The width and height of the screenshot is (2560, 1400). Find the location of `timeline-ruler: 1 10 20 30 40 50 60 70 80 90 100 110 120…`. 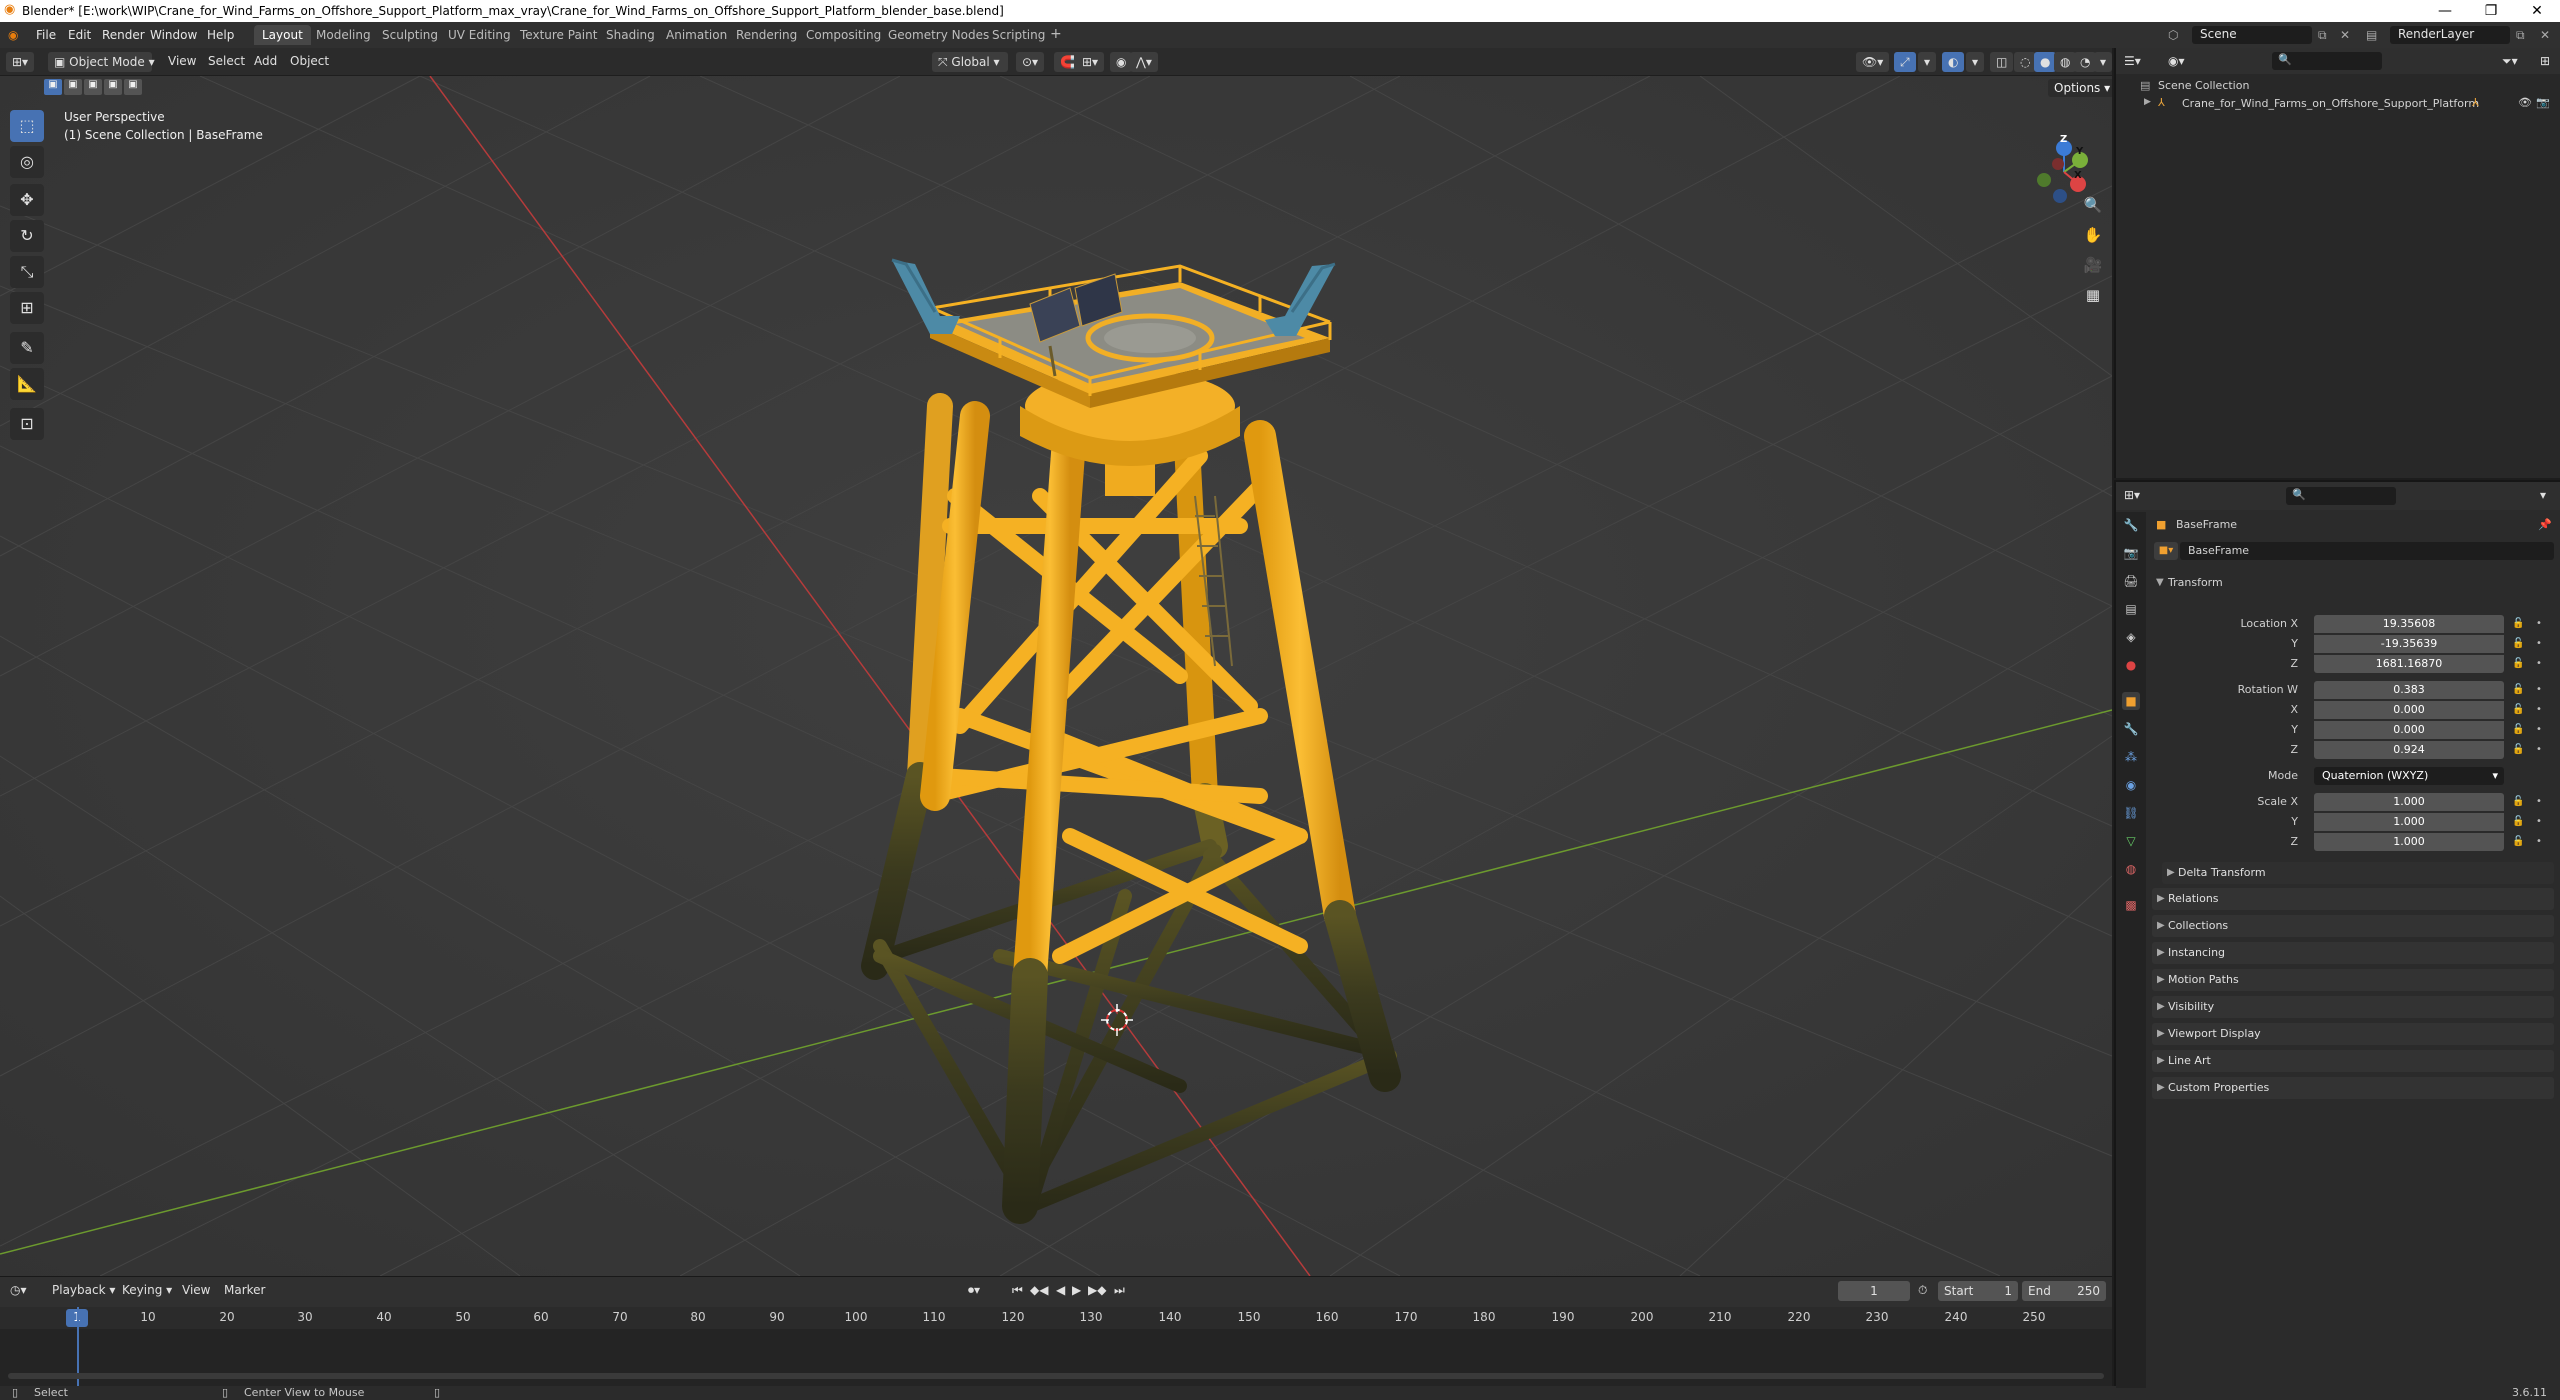

timeline-ruler: 1 10 20 30 40 50 60 70 80 90 100 110 120… is located at coordinates (1056, 1318).